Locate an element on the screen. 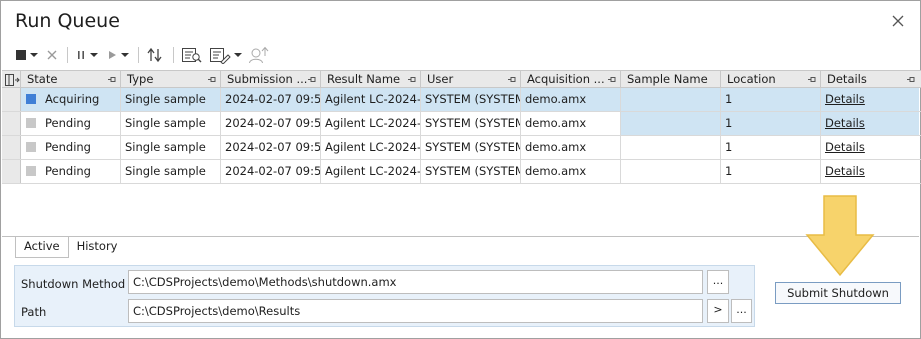 This screenshot has width=921, height=339. state-cell: Acquiring is located at coordinates (71, 99).